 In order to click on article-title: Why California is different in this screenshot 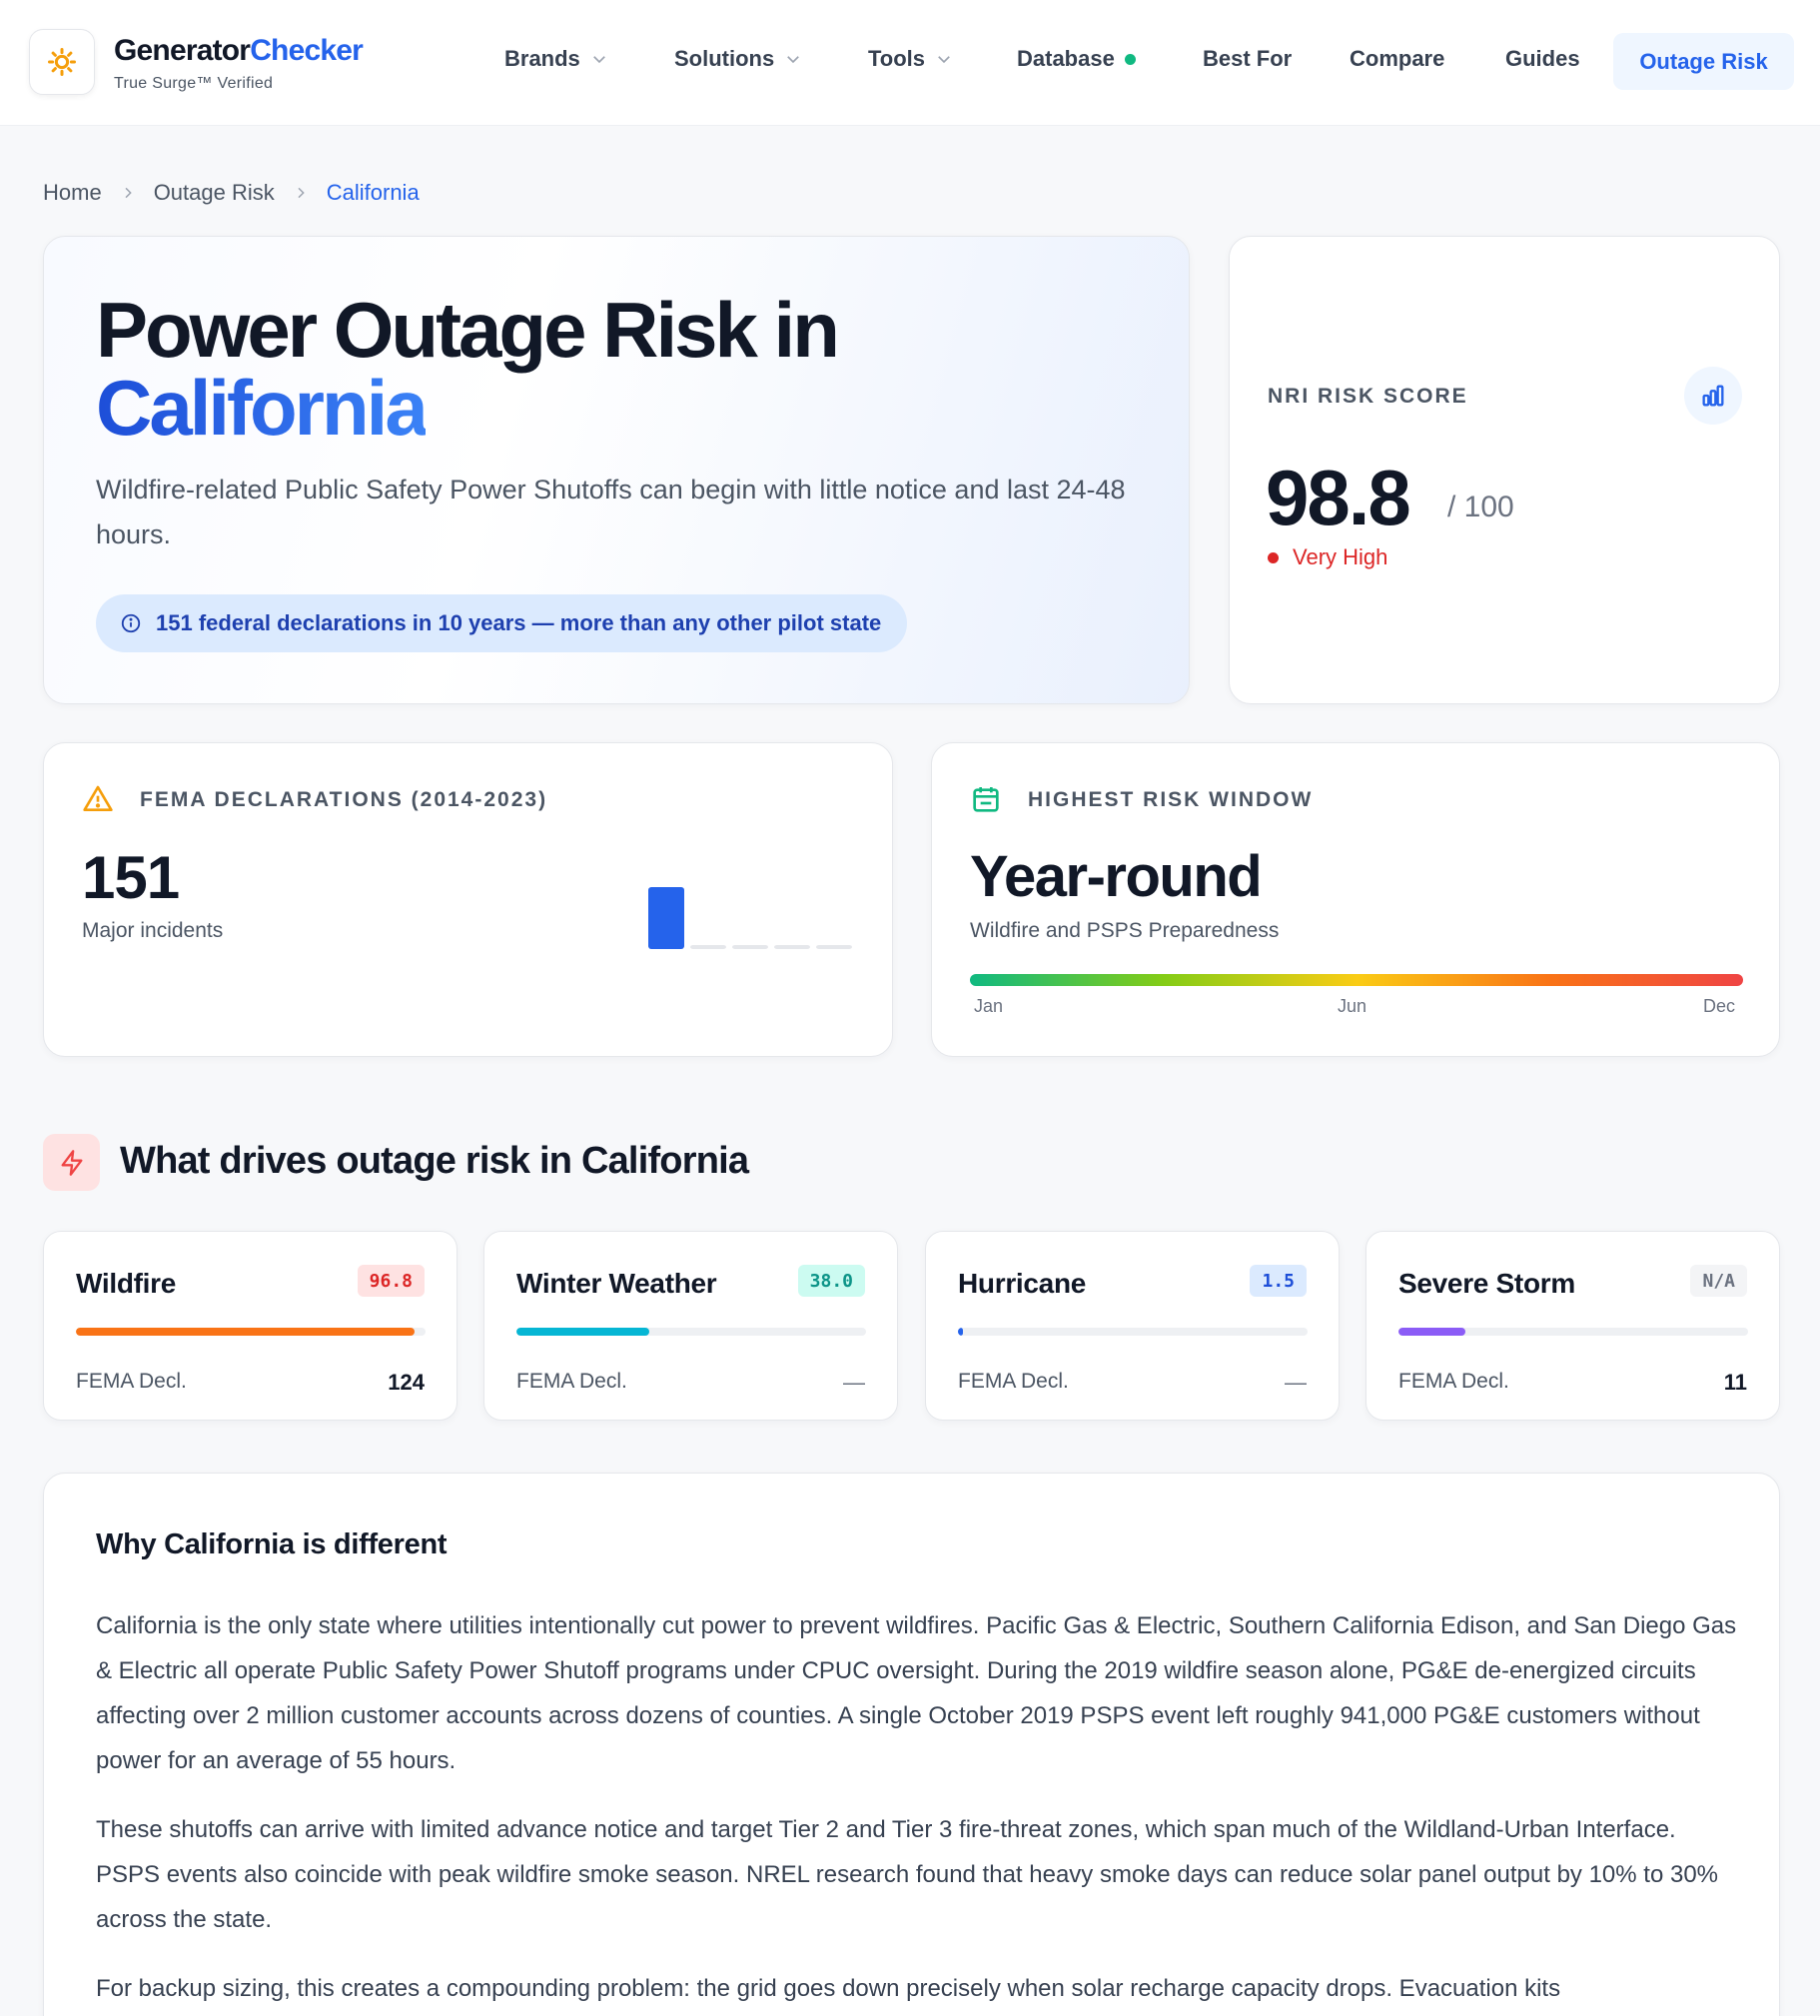, I will do `click(272, 1544)`.